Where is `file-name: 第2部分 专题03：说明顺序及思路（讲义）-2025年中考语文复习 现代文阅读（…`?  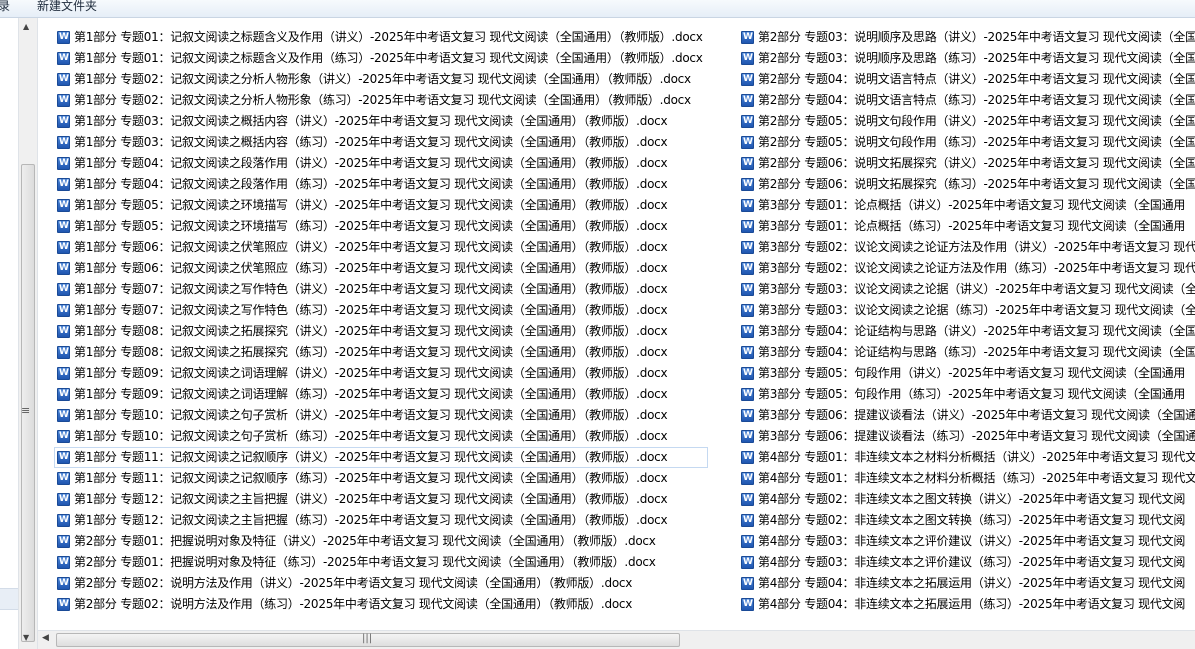 file-name: 第2部分 专题03：说明顺序及思路（讲义）-2025年中考语文复习 现代文阅读（… is located at coordinates (976, 37).